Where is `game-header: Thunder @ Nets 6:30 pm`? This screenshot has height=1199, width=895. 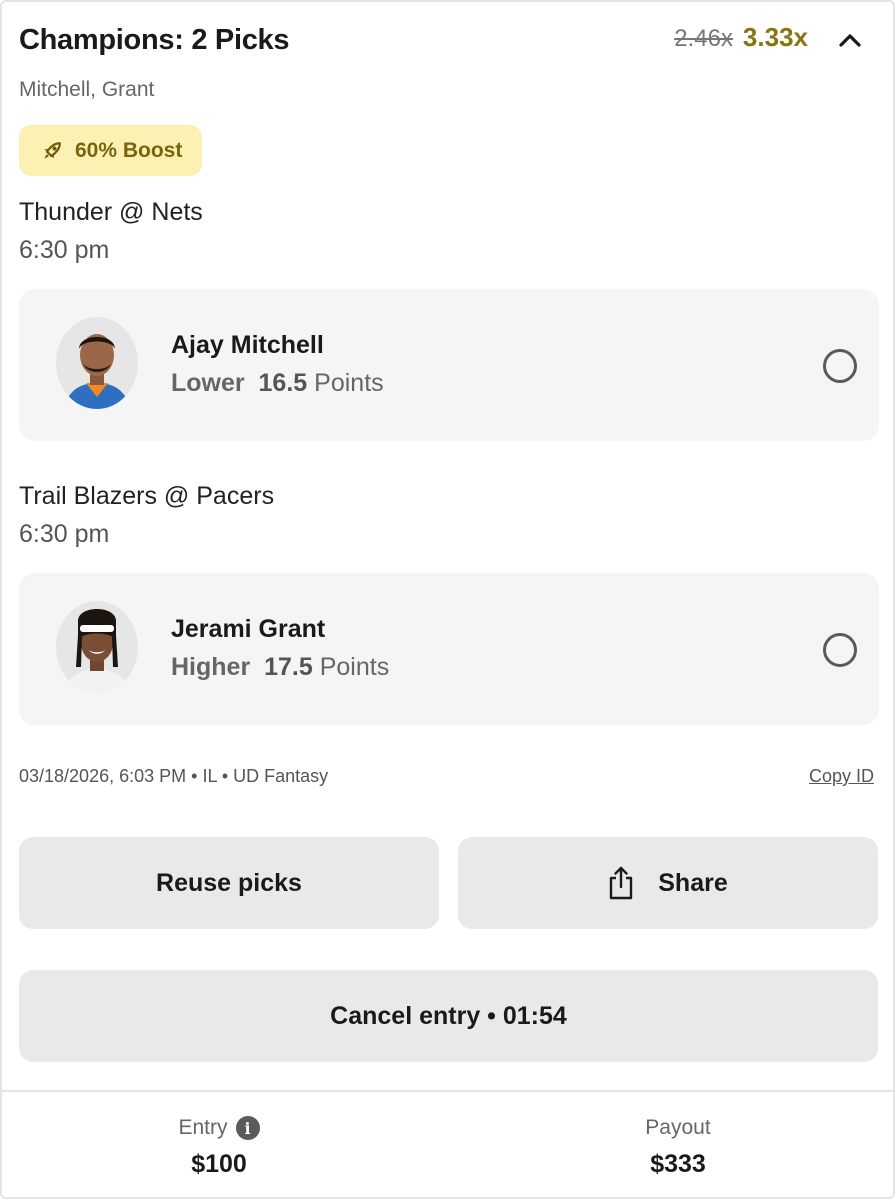
game-header: Thunder @ Nets 6:30 pm is located at coordinates (111, 231).